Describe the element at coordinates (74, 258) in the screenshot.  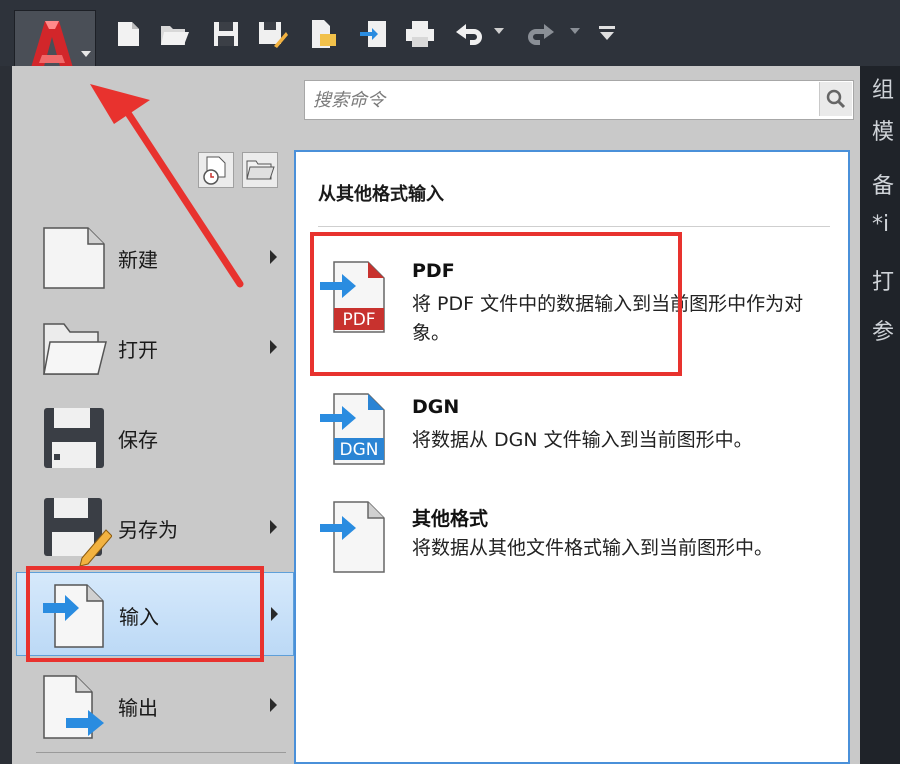
I see `new-file-icon` at that location.